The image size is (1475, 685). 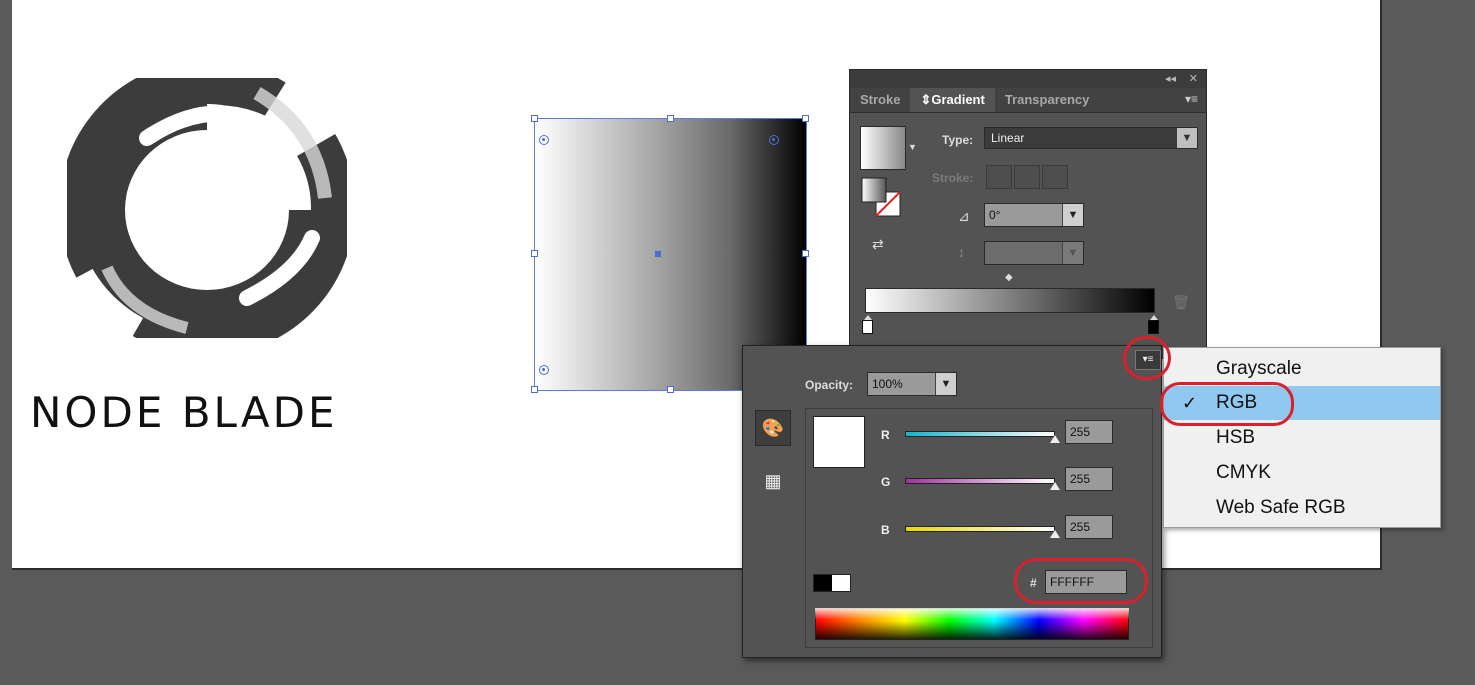 I want to click on opacity-field: 100% ▼, so click(x=912, y=384).